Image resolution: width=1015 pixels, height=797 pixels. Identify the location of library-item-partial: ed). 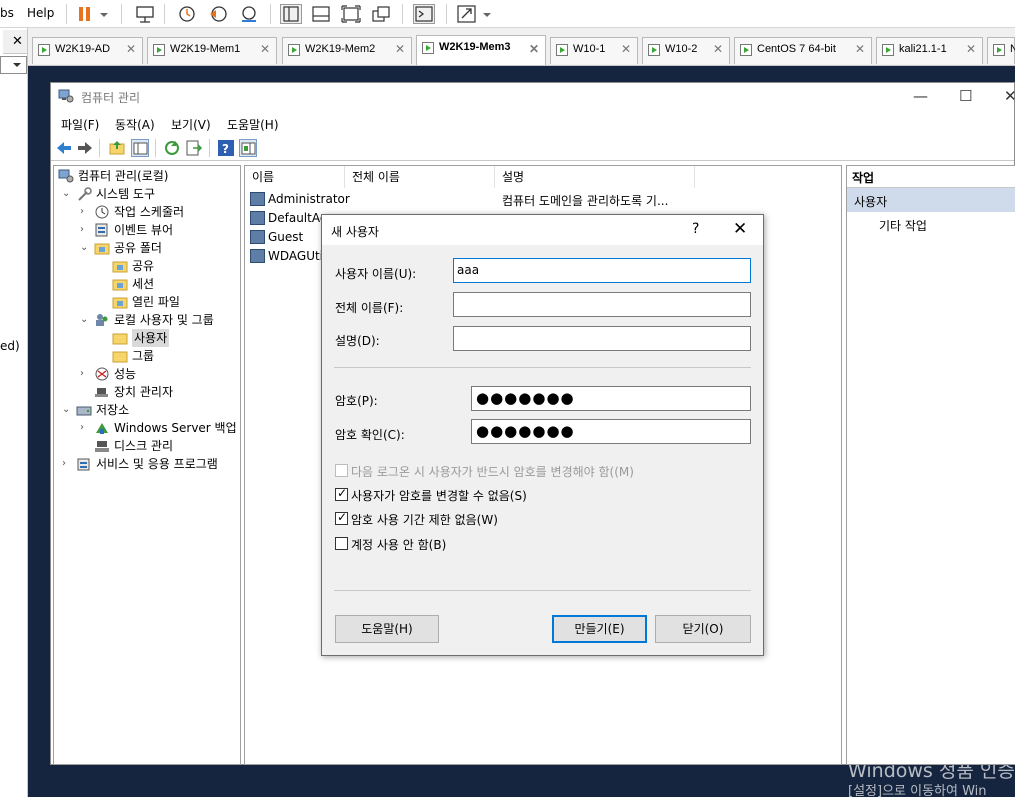
(10, 346).